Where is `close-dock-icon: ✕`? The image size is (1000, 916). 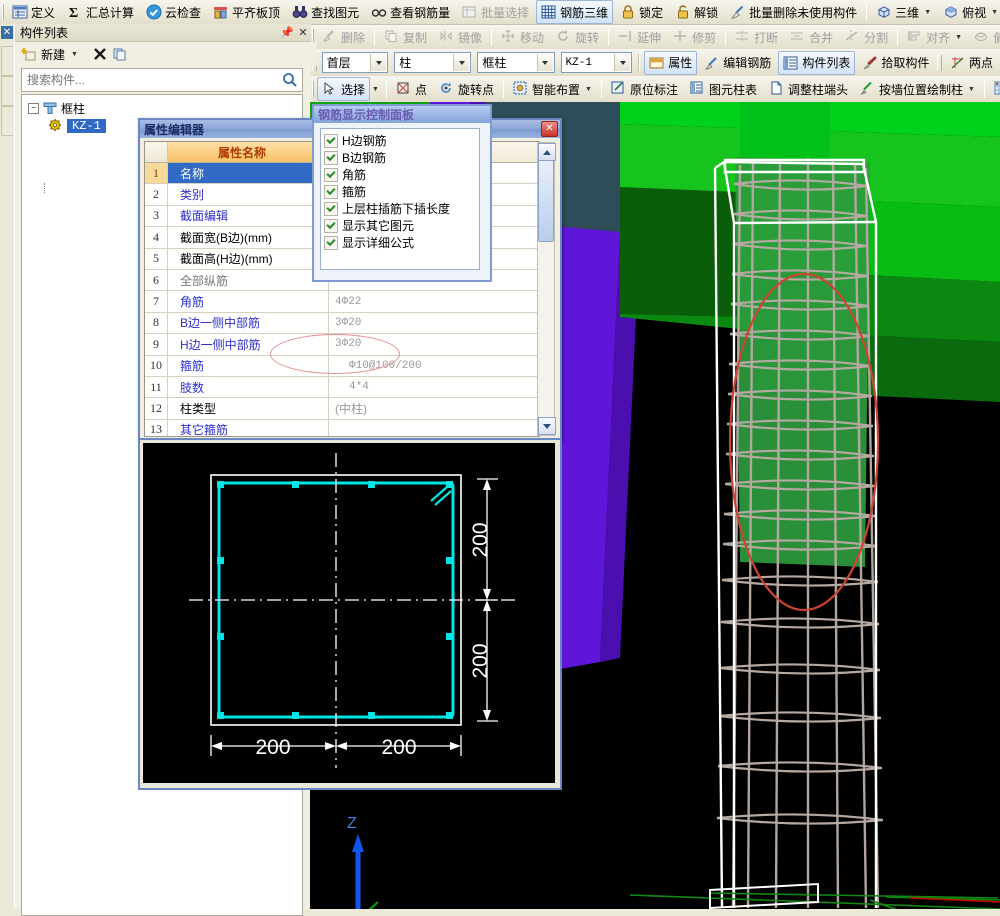
close-dock-icon: ✕ is located at coordinates (7, 32).